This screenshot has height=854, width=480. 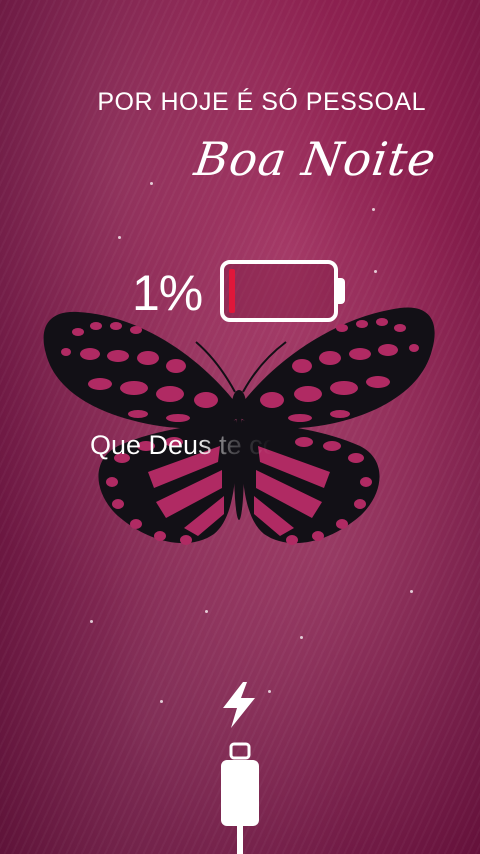 What do you see at coordinates (240, 798) in the screenshot?
I see `charging-cable-icon` at bounding box center [240, 798].